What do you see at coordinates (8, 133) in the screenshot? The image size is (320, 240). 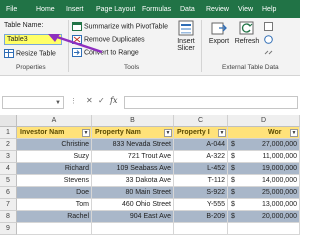 I see `row-header: 1` at bounding box center [8, 133].